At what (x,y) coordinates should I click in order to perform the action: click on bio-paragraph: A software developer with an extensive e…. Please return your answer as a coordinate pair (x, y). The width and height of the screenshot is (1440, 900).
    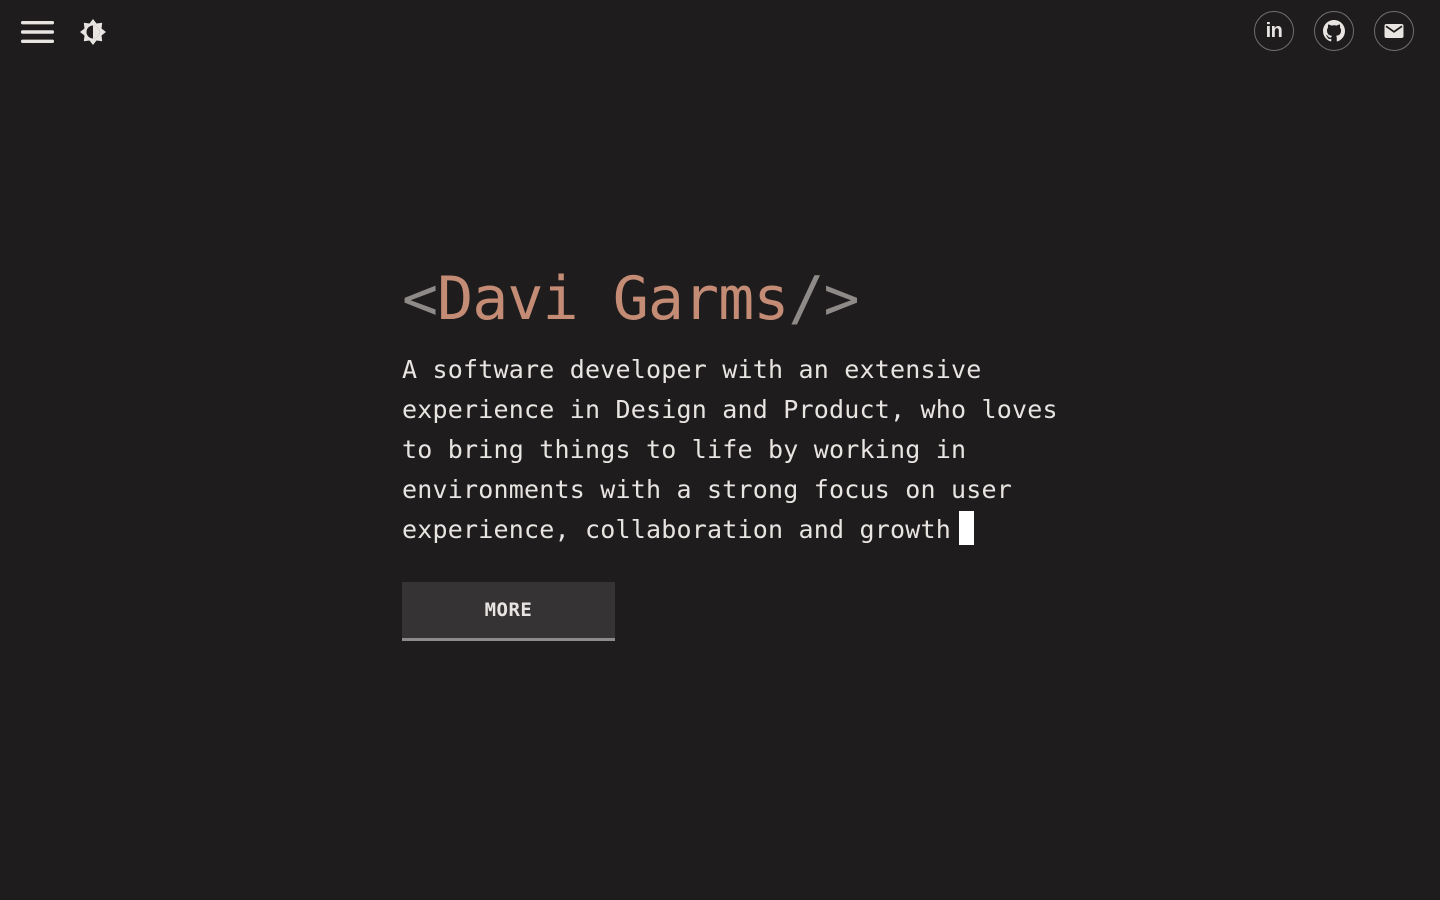
    Looking at the image, I should click on (737, 450).